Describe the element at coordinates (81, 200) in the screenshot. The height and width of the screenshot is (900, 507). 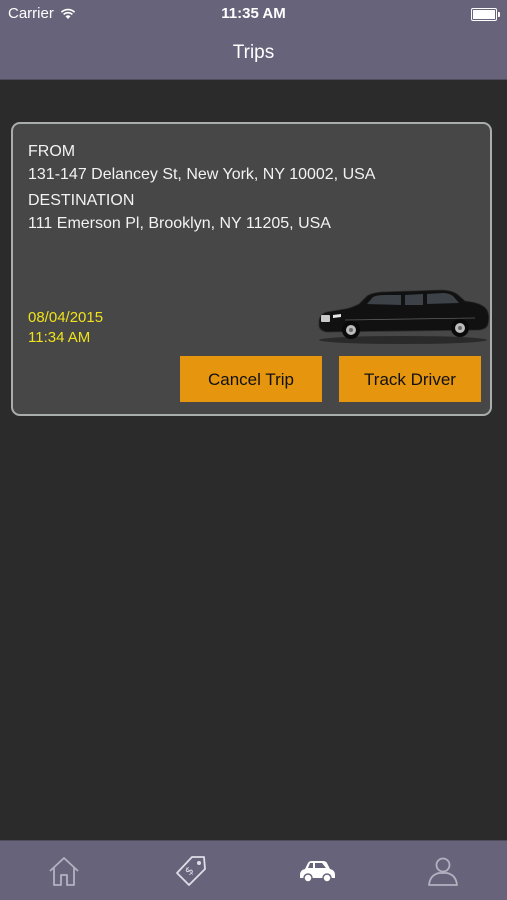
I see `destination-label: DESTINATION` at that location.